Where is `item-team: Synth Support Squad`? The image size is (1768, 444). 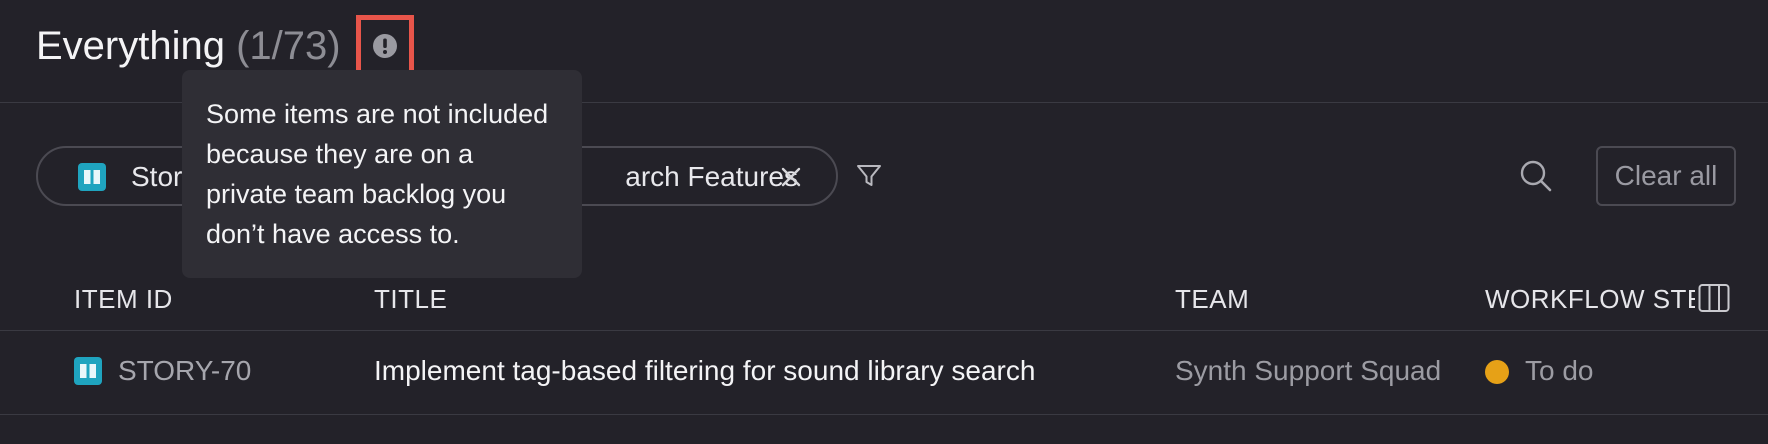 item-team: Synth Support Squad is located at coordinates (1308, 370).